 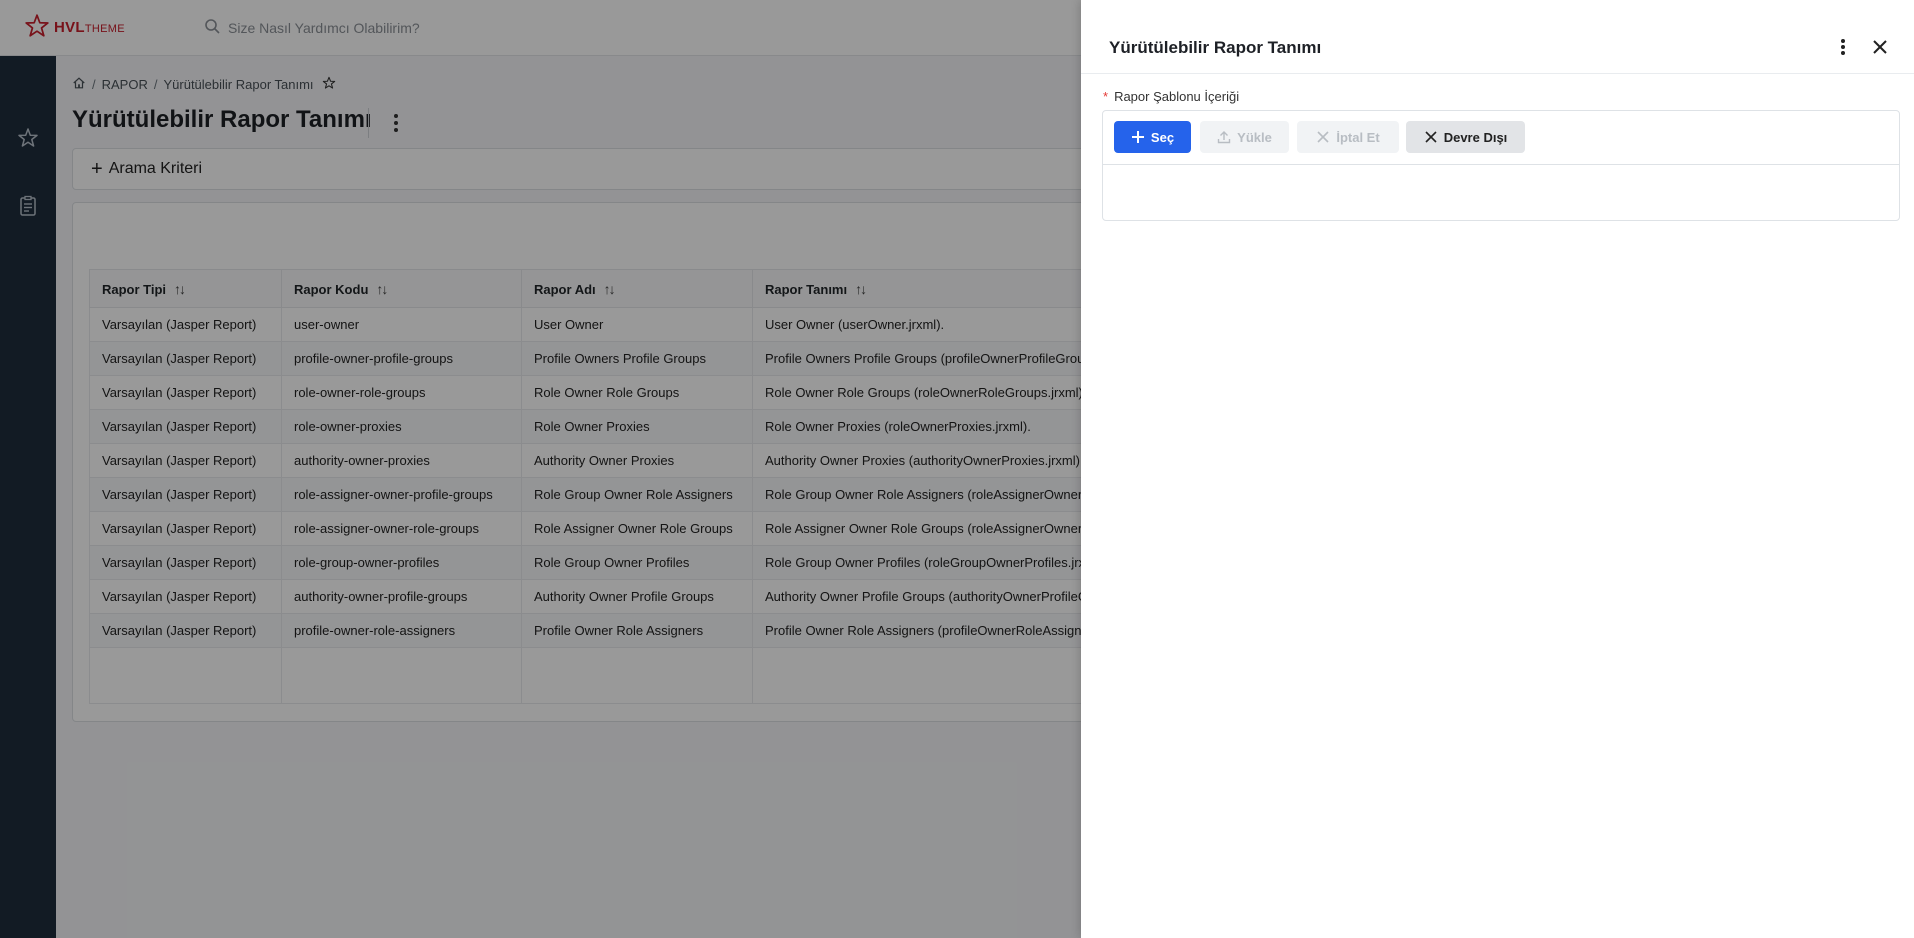 What do you see at coordinates (1465, 137) in the screenshot?
I see `disable-button: Devre Dışı` at bounding box center [1465, 137].